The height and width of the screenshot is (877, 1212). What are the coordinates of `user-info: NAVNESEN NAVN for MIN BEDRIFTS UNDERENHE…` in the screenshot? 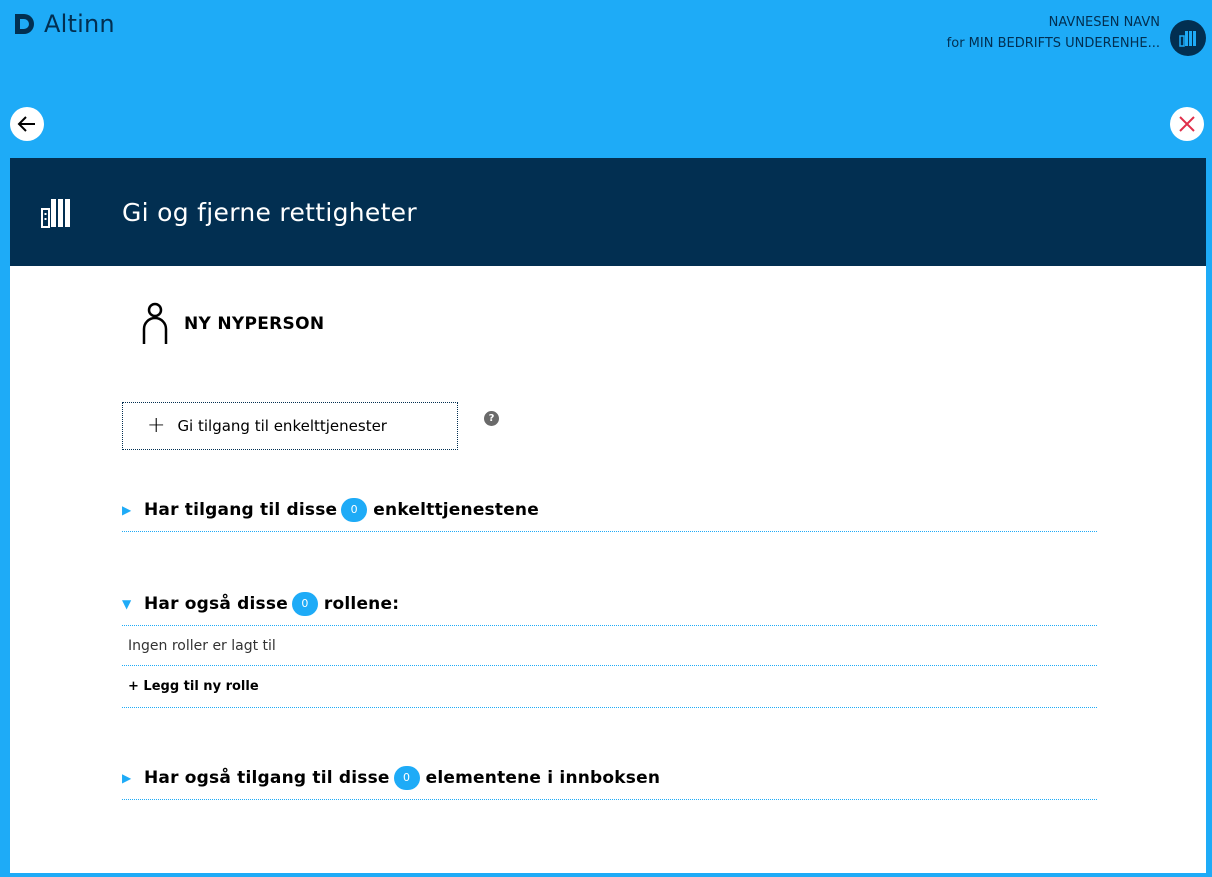 It's located at (1053, 33).